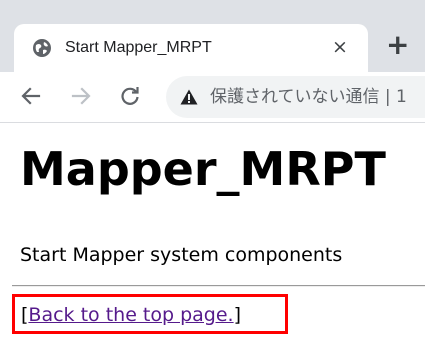  I want to click on page-description: Start Mapper system components, so click(181, 255).